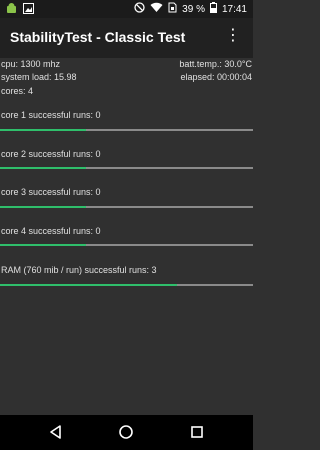 The width and height of the screenshot is (320, 450). What do you see at coordinates (156, 9) in the screenshot?
I see `wifi-icon` at bounding box center [156, 9].